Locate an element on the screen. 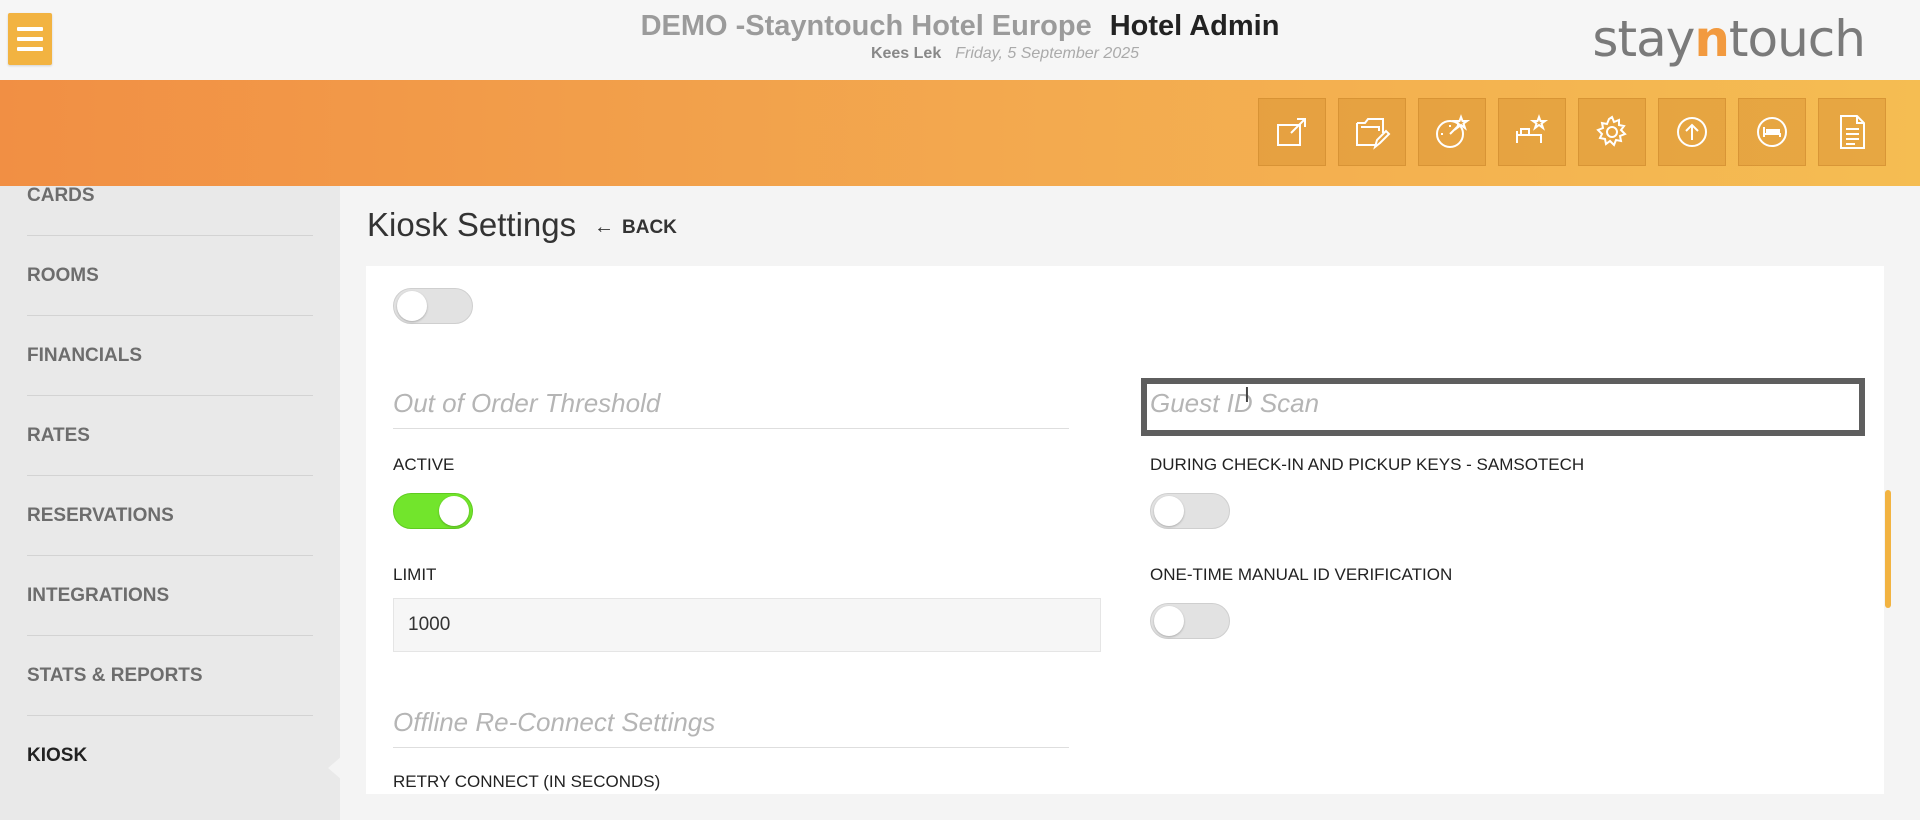  stayntouch-logo: stayntouch is located at coordinates (1729, 39).